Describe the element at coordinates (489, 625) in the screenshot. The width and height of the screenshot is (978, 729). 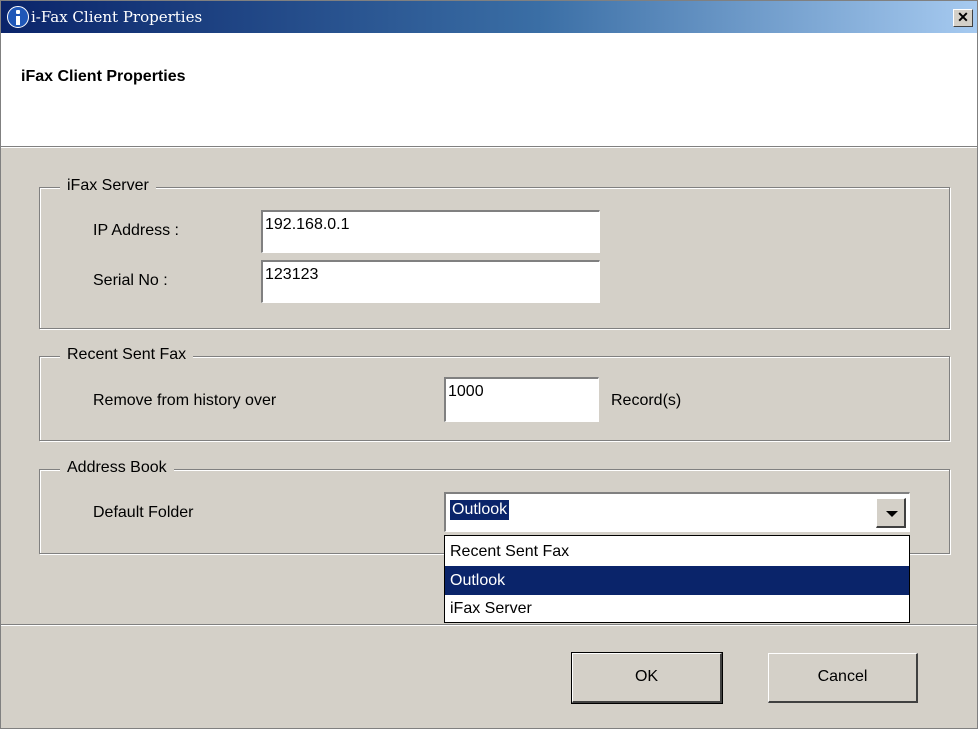
I see `footer-divider-highlight` at that location.